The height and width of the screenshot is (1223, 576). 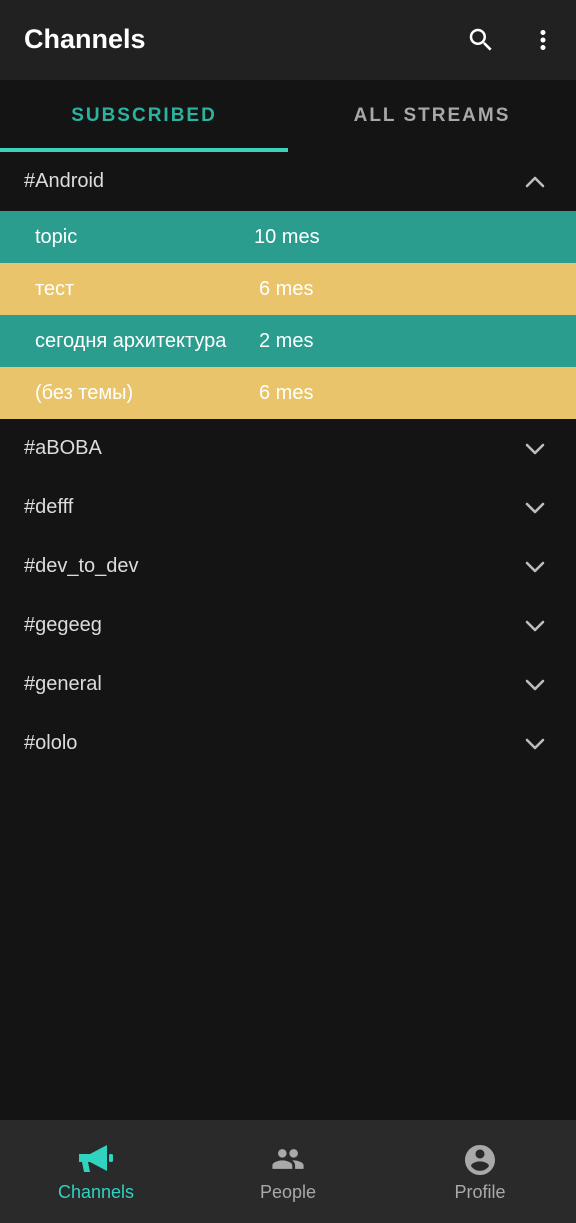 I want to click on search-button, so click(x=481, y=40).